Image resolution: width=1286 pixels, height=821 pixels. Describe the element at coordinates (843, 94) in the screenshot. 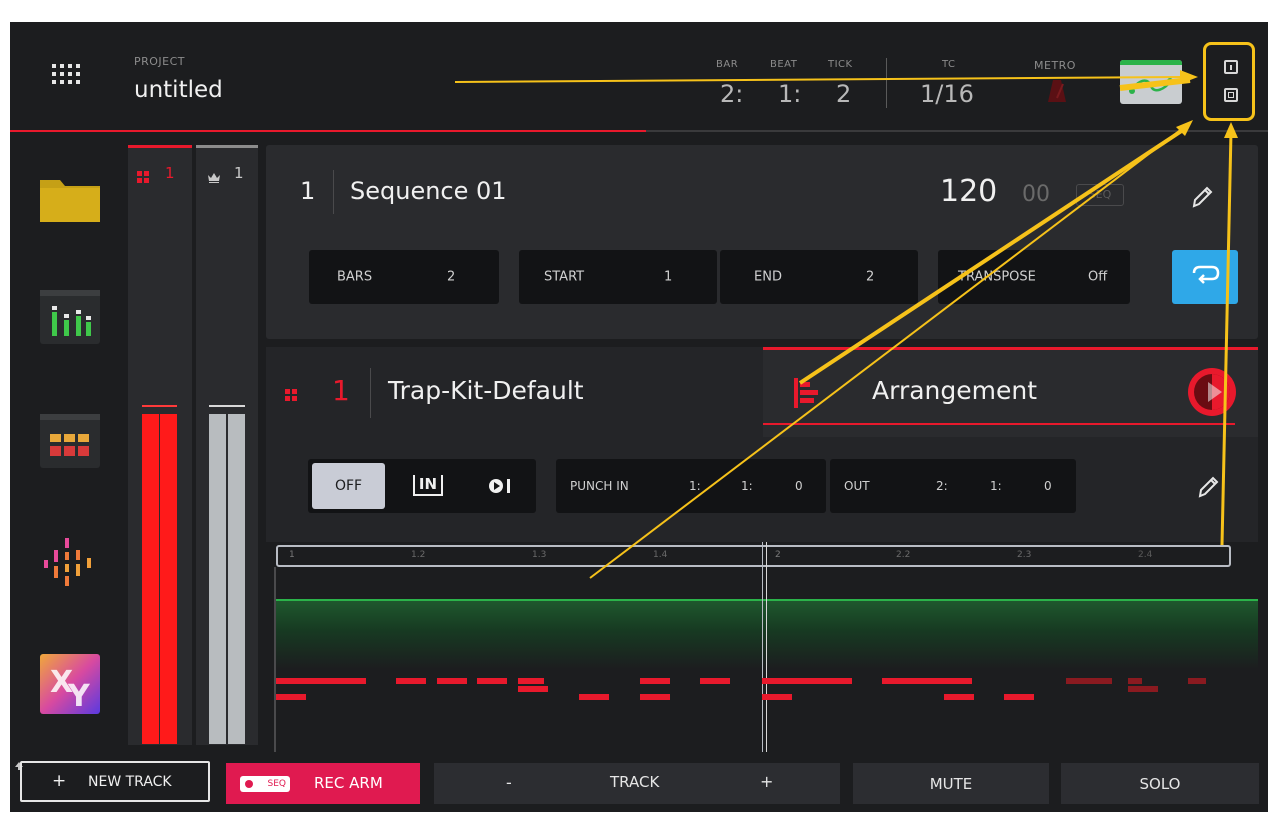

I see `tick-value: 2` at that location.